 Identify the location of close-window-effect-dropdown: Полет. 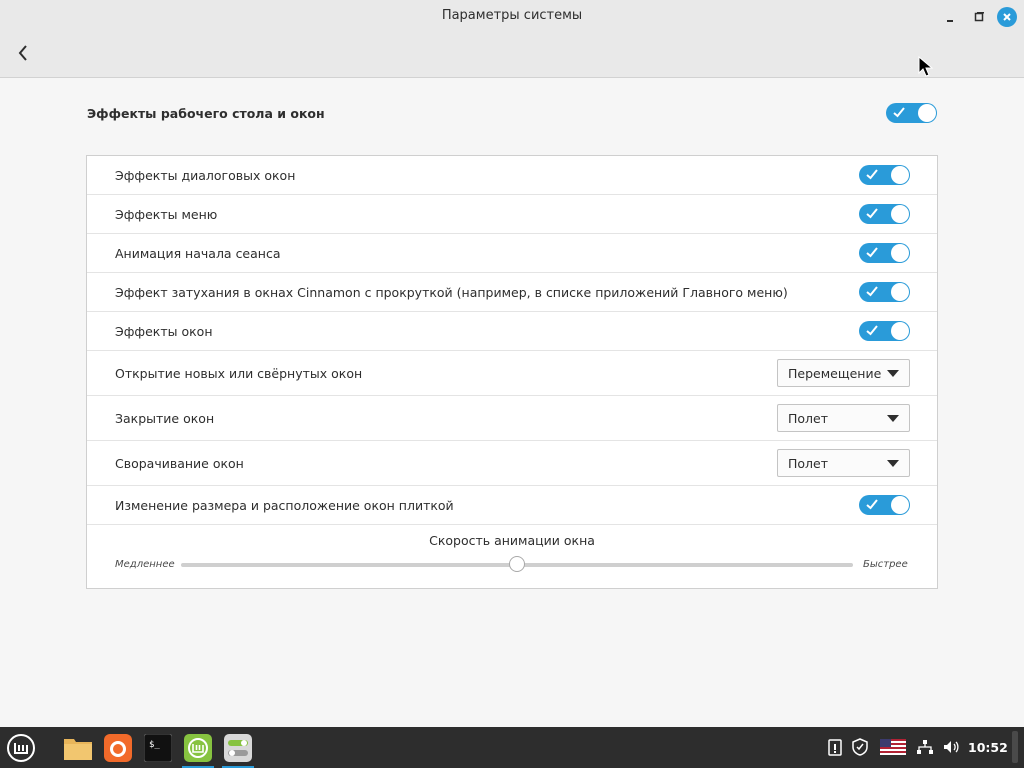
(843, 418).